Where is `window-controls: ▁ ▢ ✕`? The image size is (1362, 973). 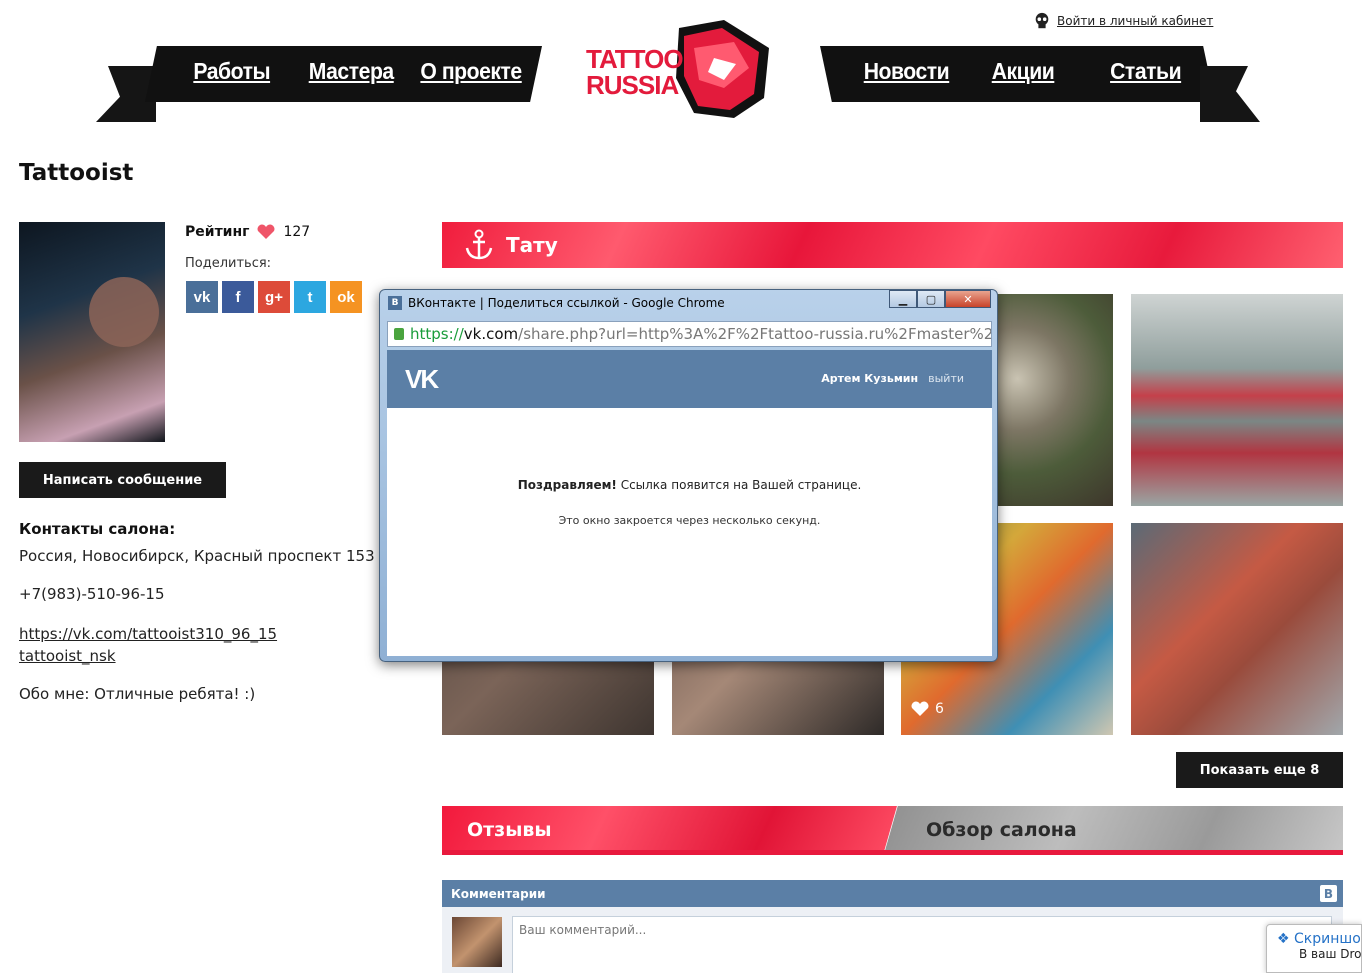 window-controls: ▁ ▢ ✕ is located at coordinates (940, 299).